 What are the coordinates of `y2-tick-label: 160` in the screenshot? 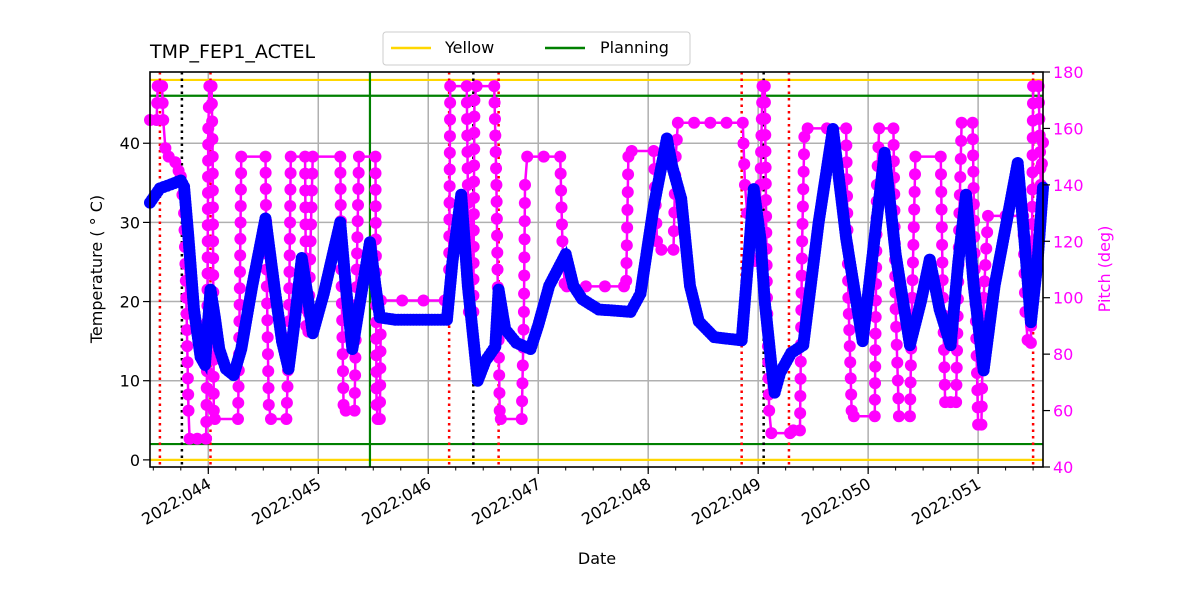 It's located at (1068, 128).